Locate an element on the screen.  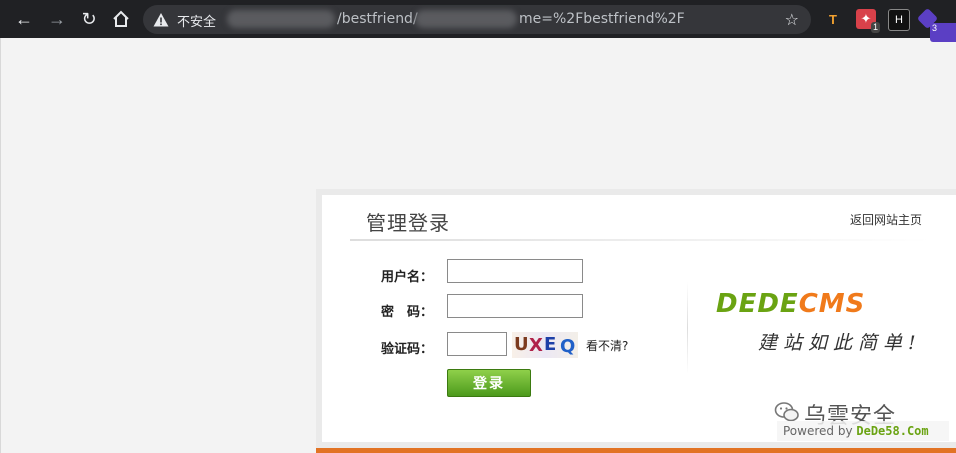
captcha-char: Q is located at coordinates (568, 346).